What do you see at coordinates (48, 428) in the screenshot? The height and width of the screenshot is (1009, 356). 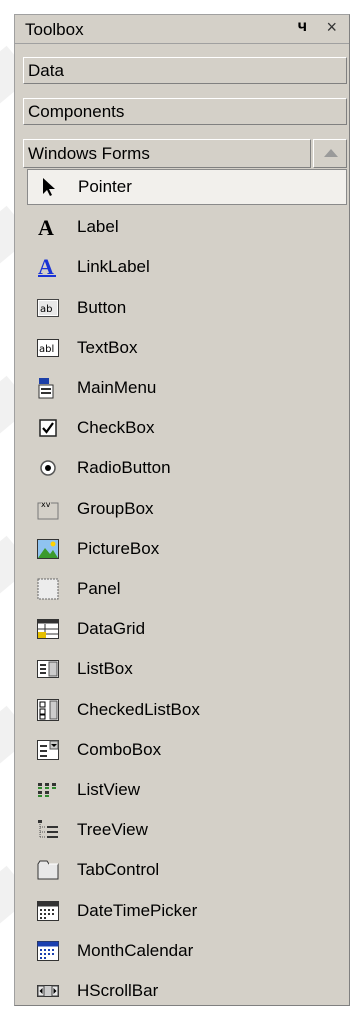 I see `checkbox-icon` at bounding box center [48, 428].